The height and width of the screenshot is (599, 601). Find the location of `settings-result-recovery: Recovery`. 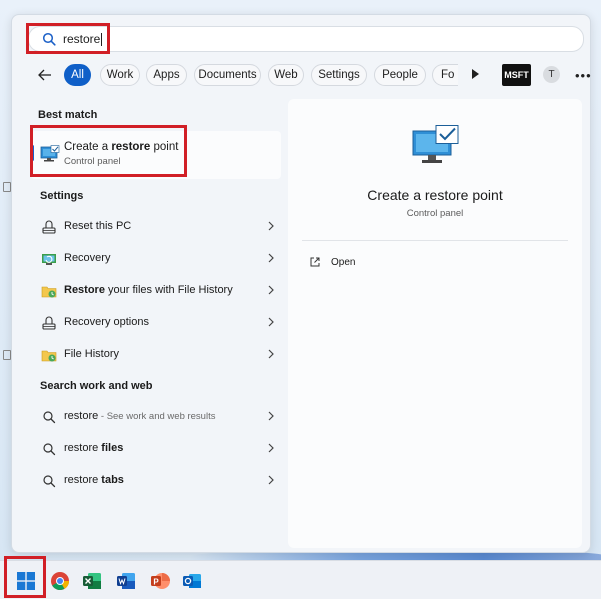

settings-result-recovery: Recovery is located at coordinates (157, 259).